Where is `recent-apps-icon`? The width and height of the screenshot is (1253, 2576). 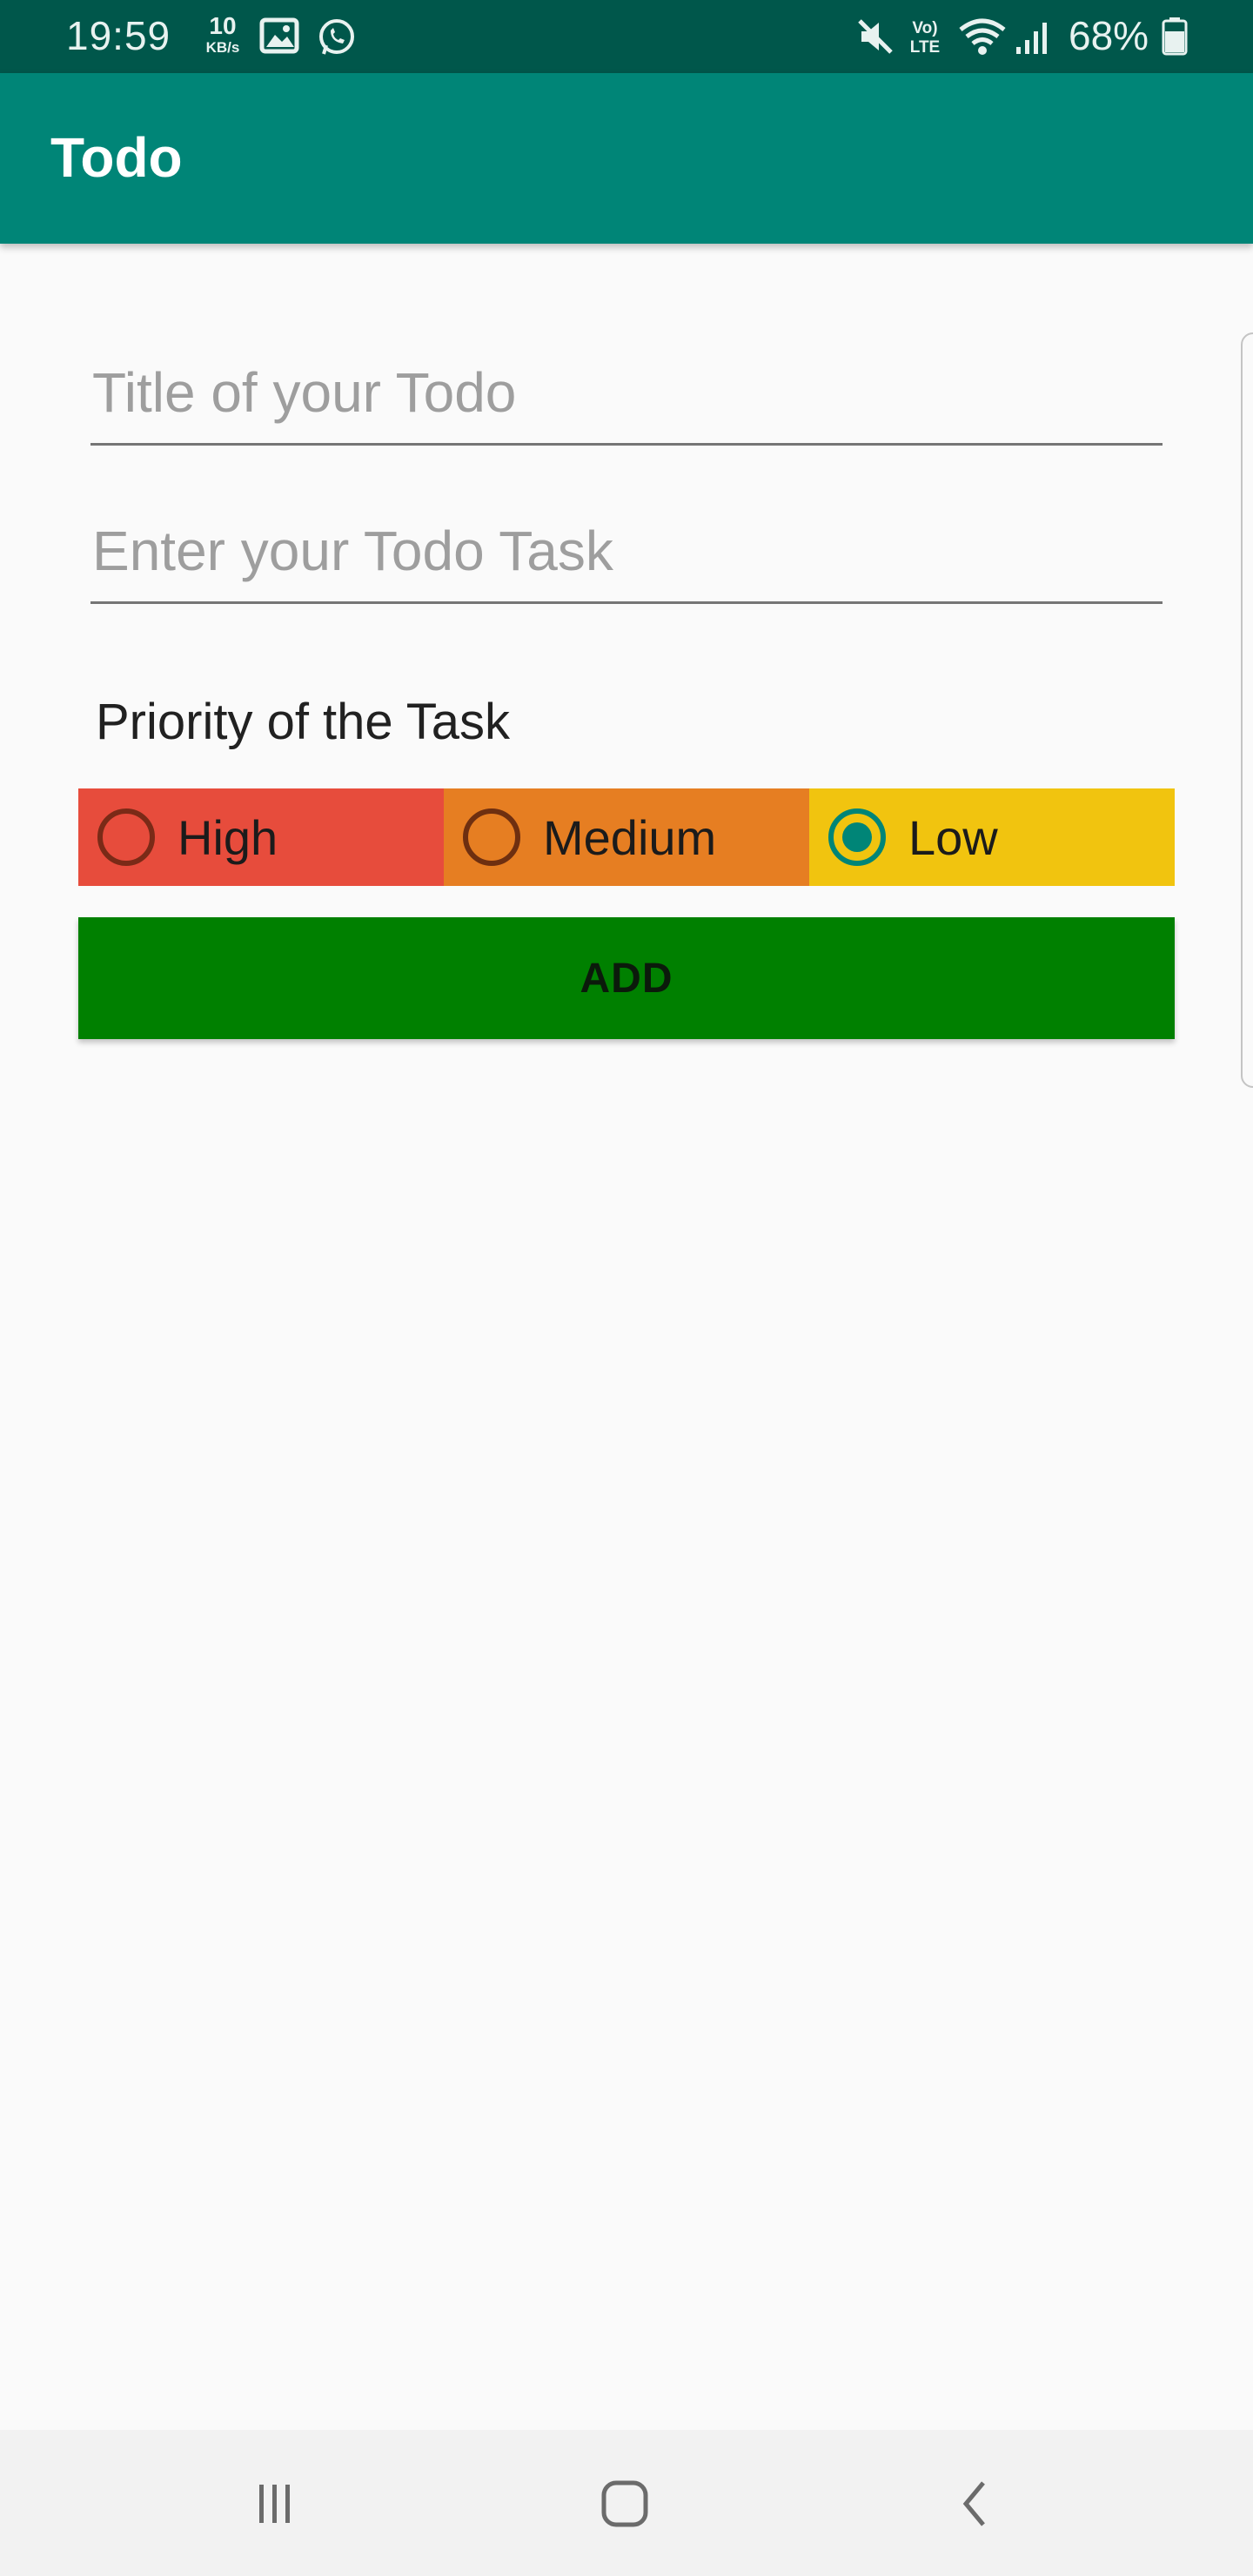 recent-apps-icon is located at coordinates (274, 2504).